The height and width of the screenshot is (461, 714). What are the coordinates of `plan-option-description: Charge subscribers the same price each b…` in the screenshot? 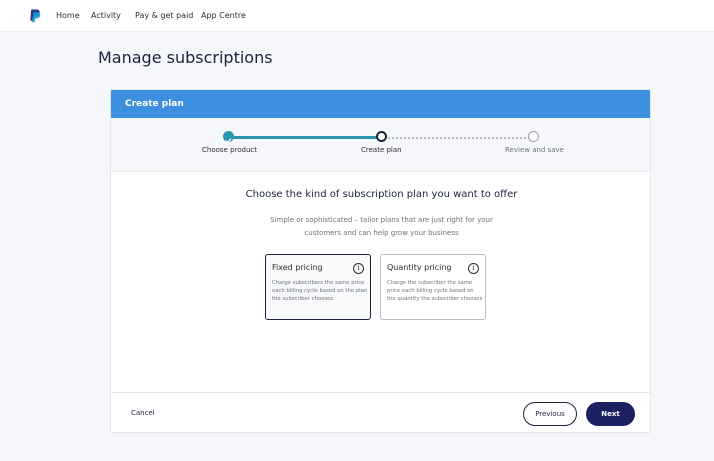 It's located at (320, 291).